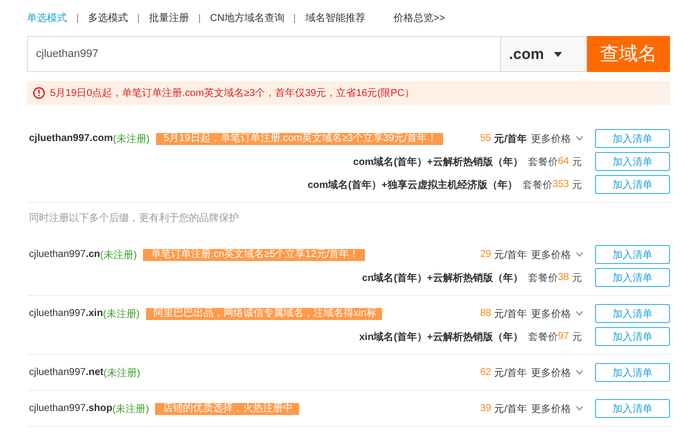 This screenshot has width=695, height=437. What do you see at coordinates (254, 254) in the screenshot?
I see `promo-tag: 单笔订单注册.cn英文域名≥5个立享12元/首年！` at bounding box center [254, 254].